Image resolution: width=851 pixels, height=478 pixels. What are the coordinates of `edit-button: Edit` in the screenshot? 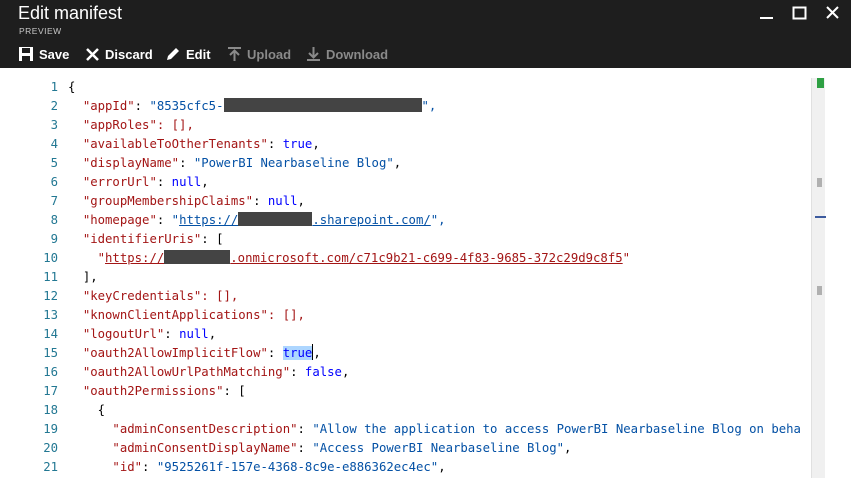 It's located at (188, 54).